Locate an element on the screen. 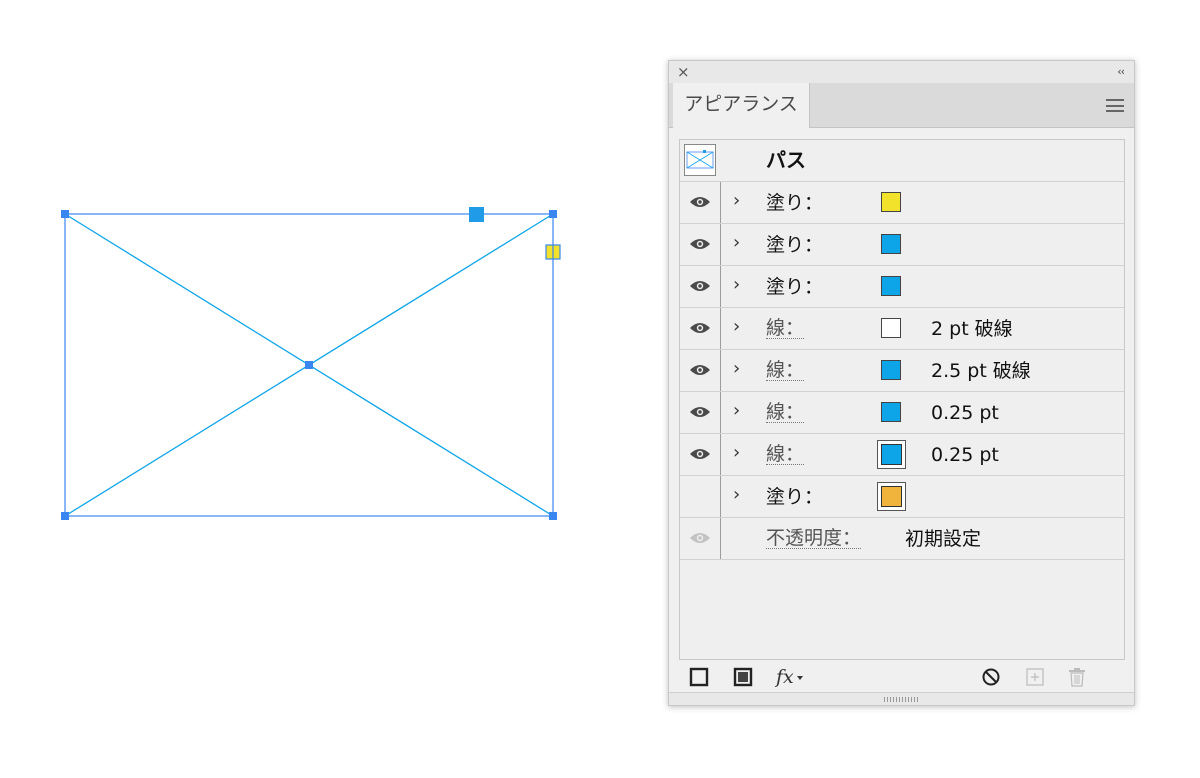 The height and width of the screenshot is (778, 1200). anchor-point-bottom-right is located at coordinates (553, 516).